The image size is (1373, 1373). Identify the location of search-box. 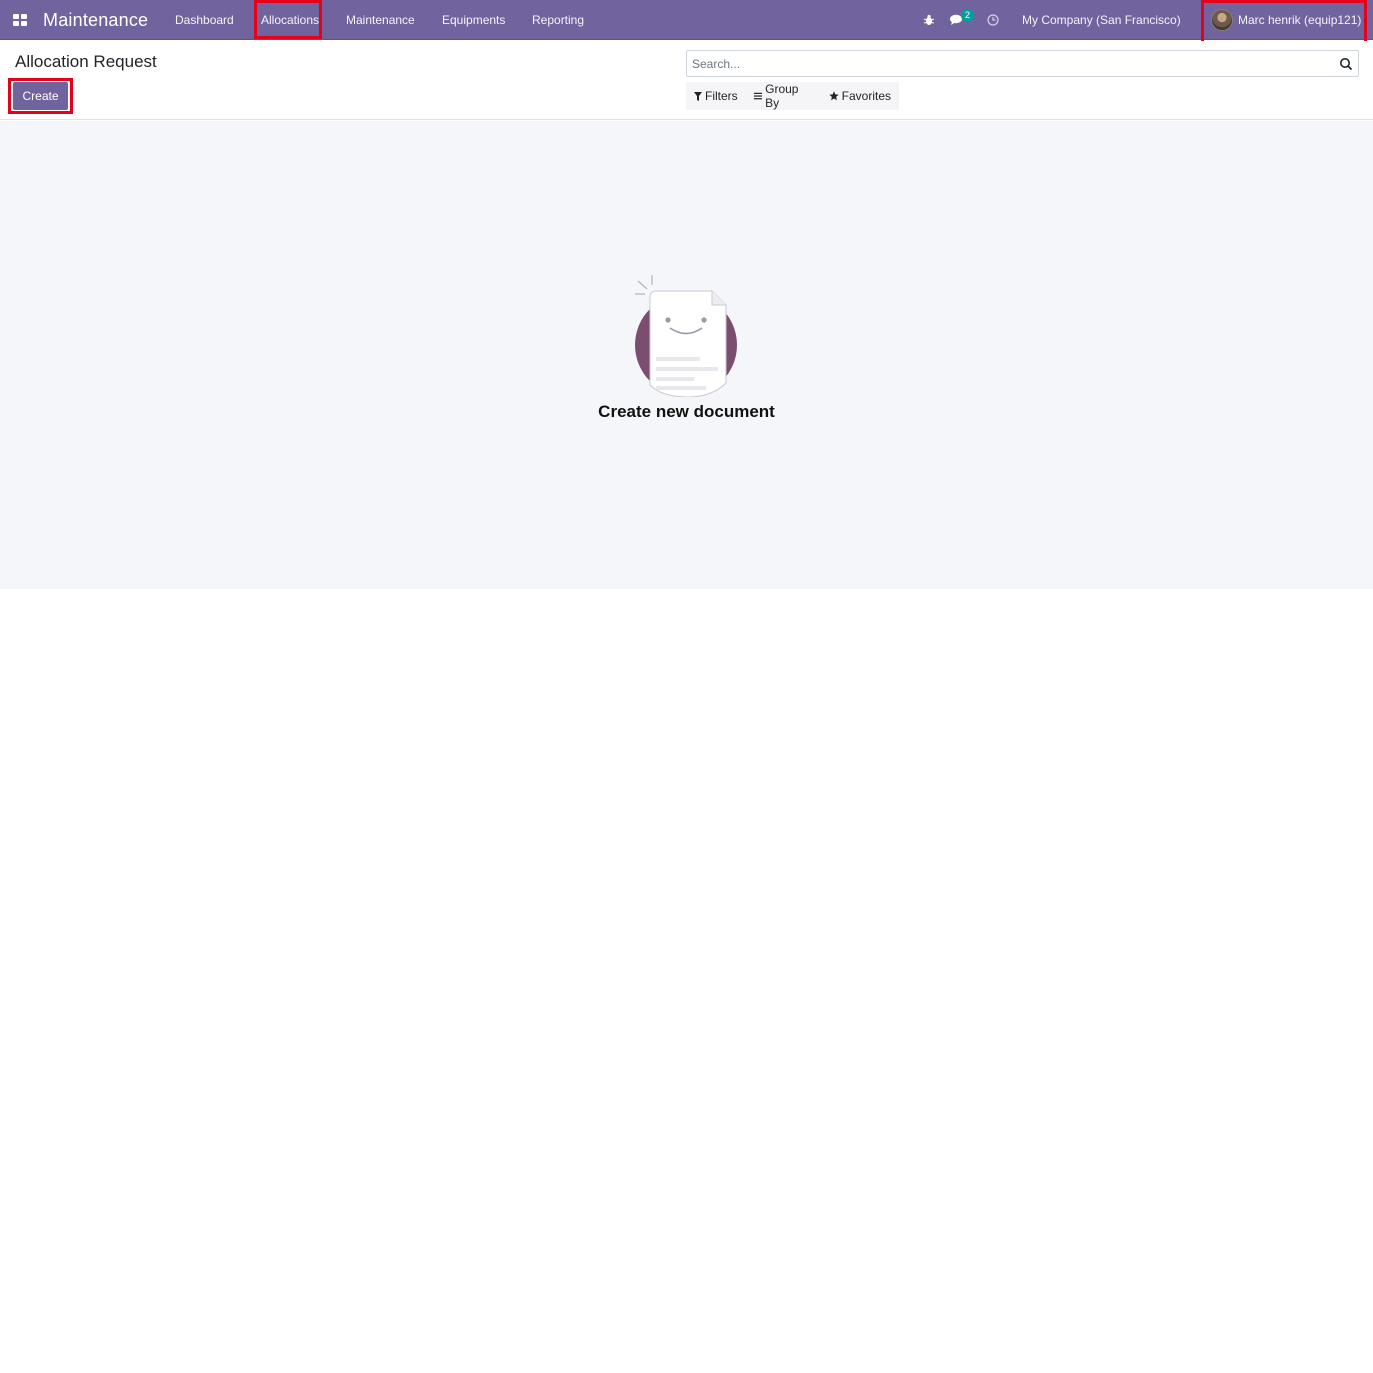
(1022, 63).